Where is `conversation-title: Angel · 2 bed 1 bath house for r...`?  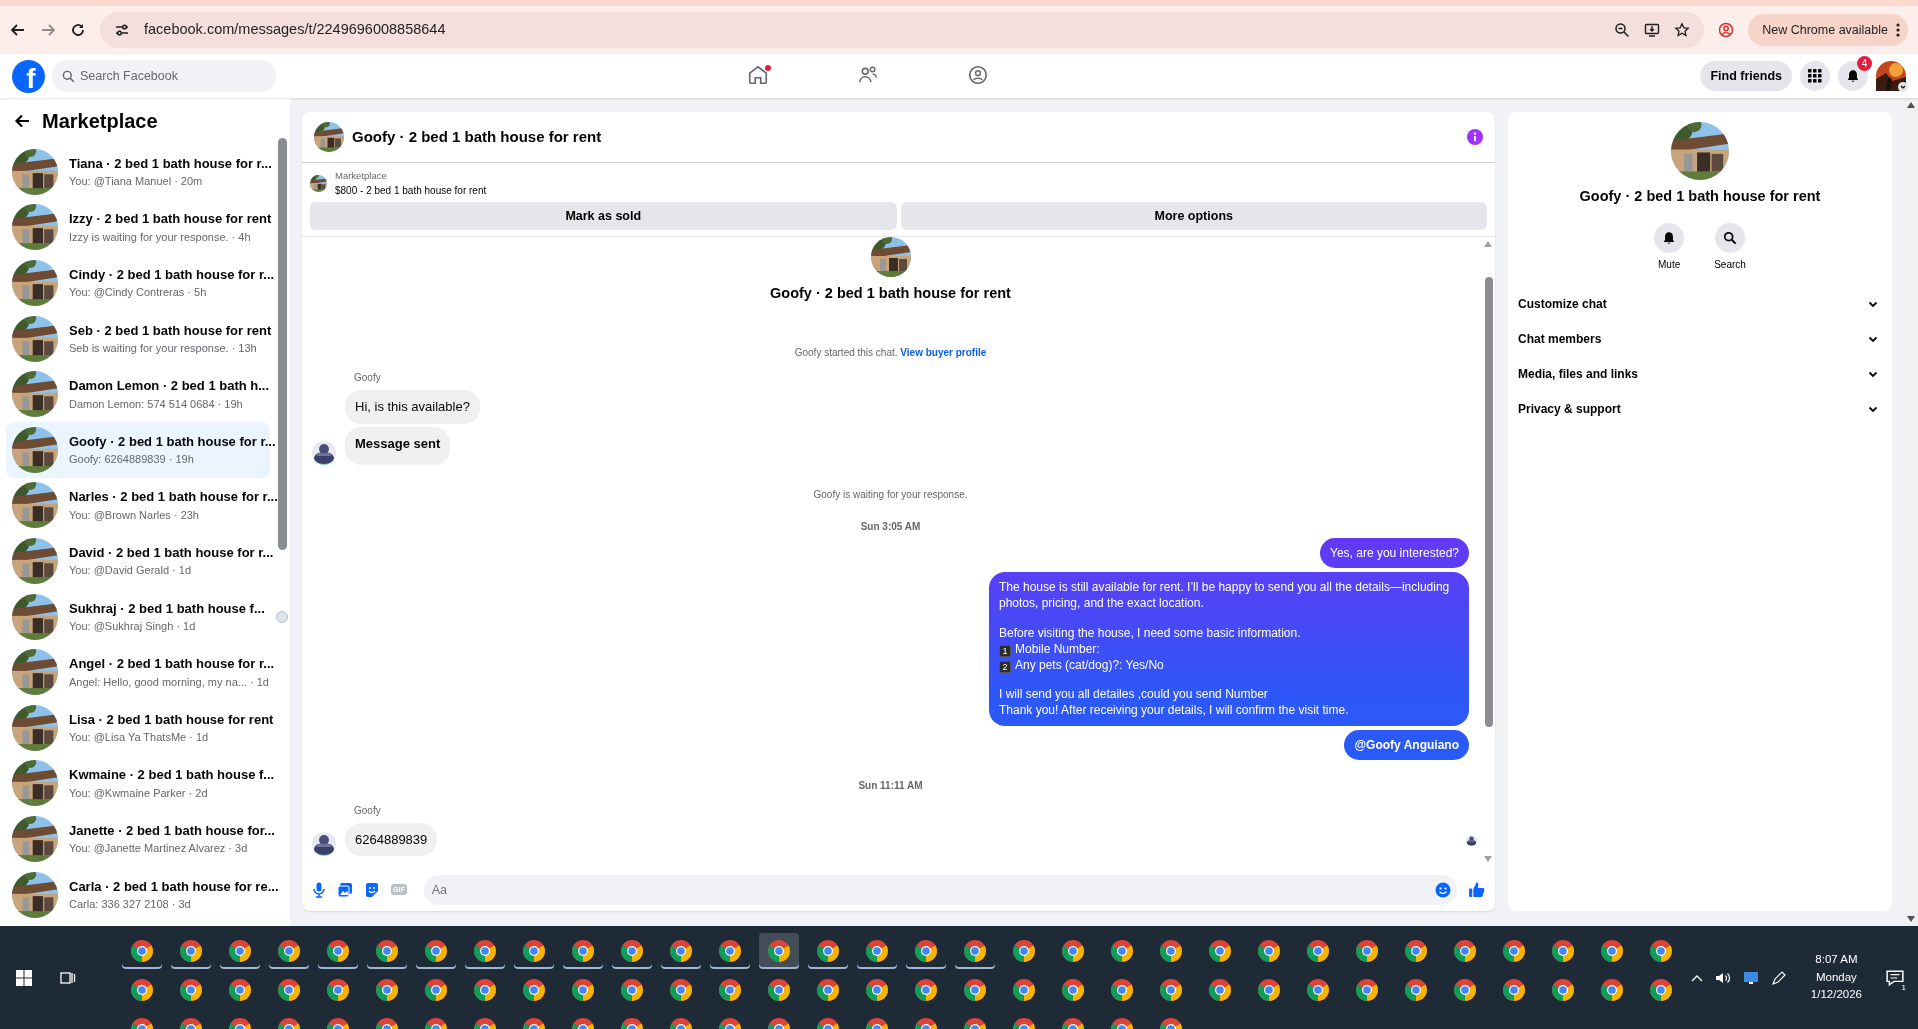
conversation-title: Angel · 2 bed 1 bath house for r... is located at coordinates (172, 664).